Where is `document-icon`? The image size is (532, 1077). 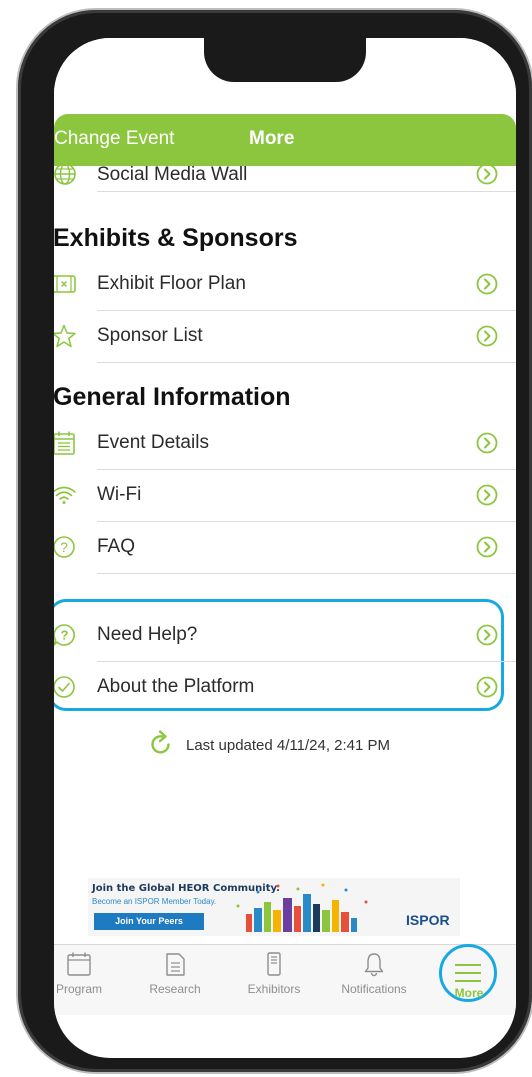
document-icon is located at coordinates (175, 964).